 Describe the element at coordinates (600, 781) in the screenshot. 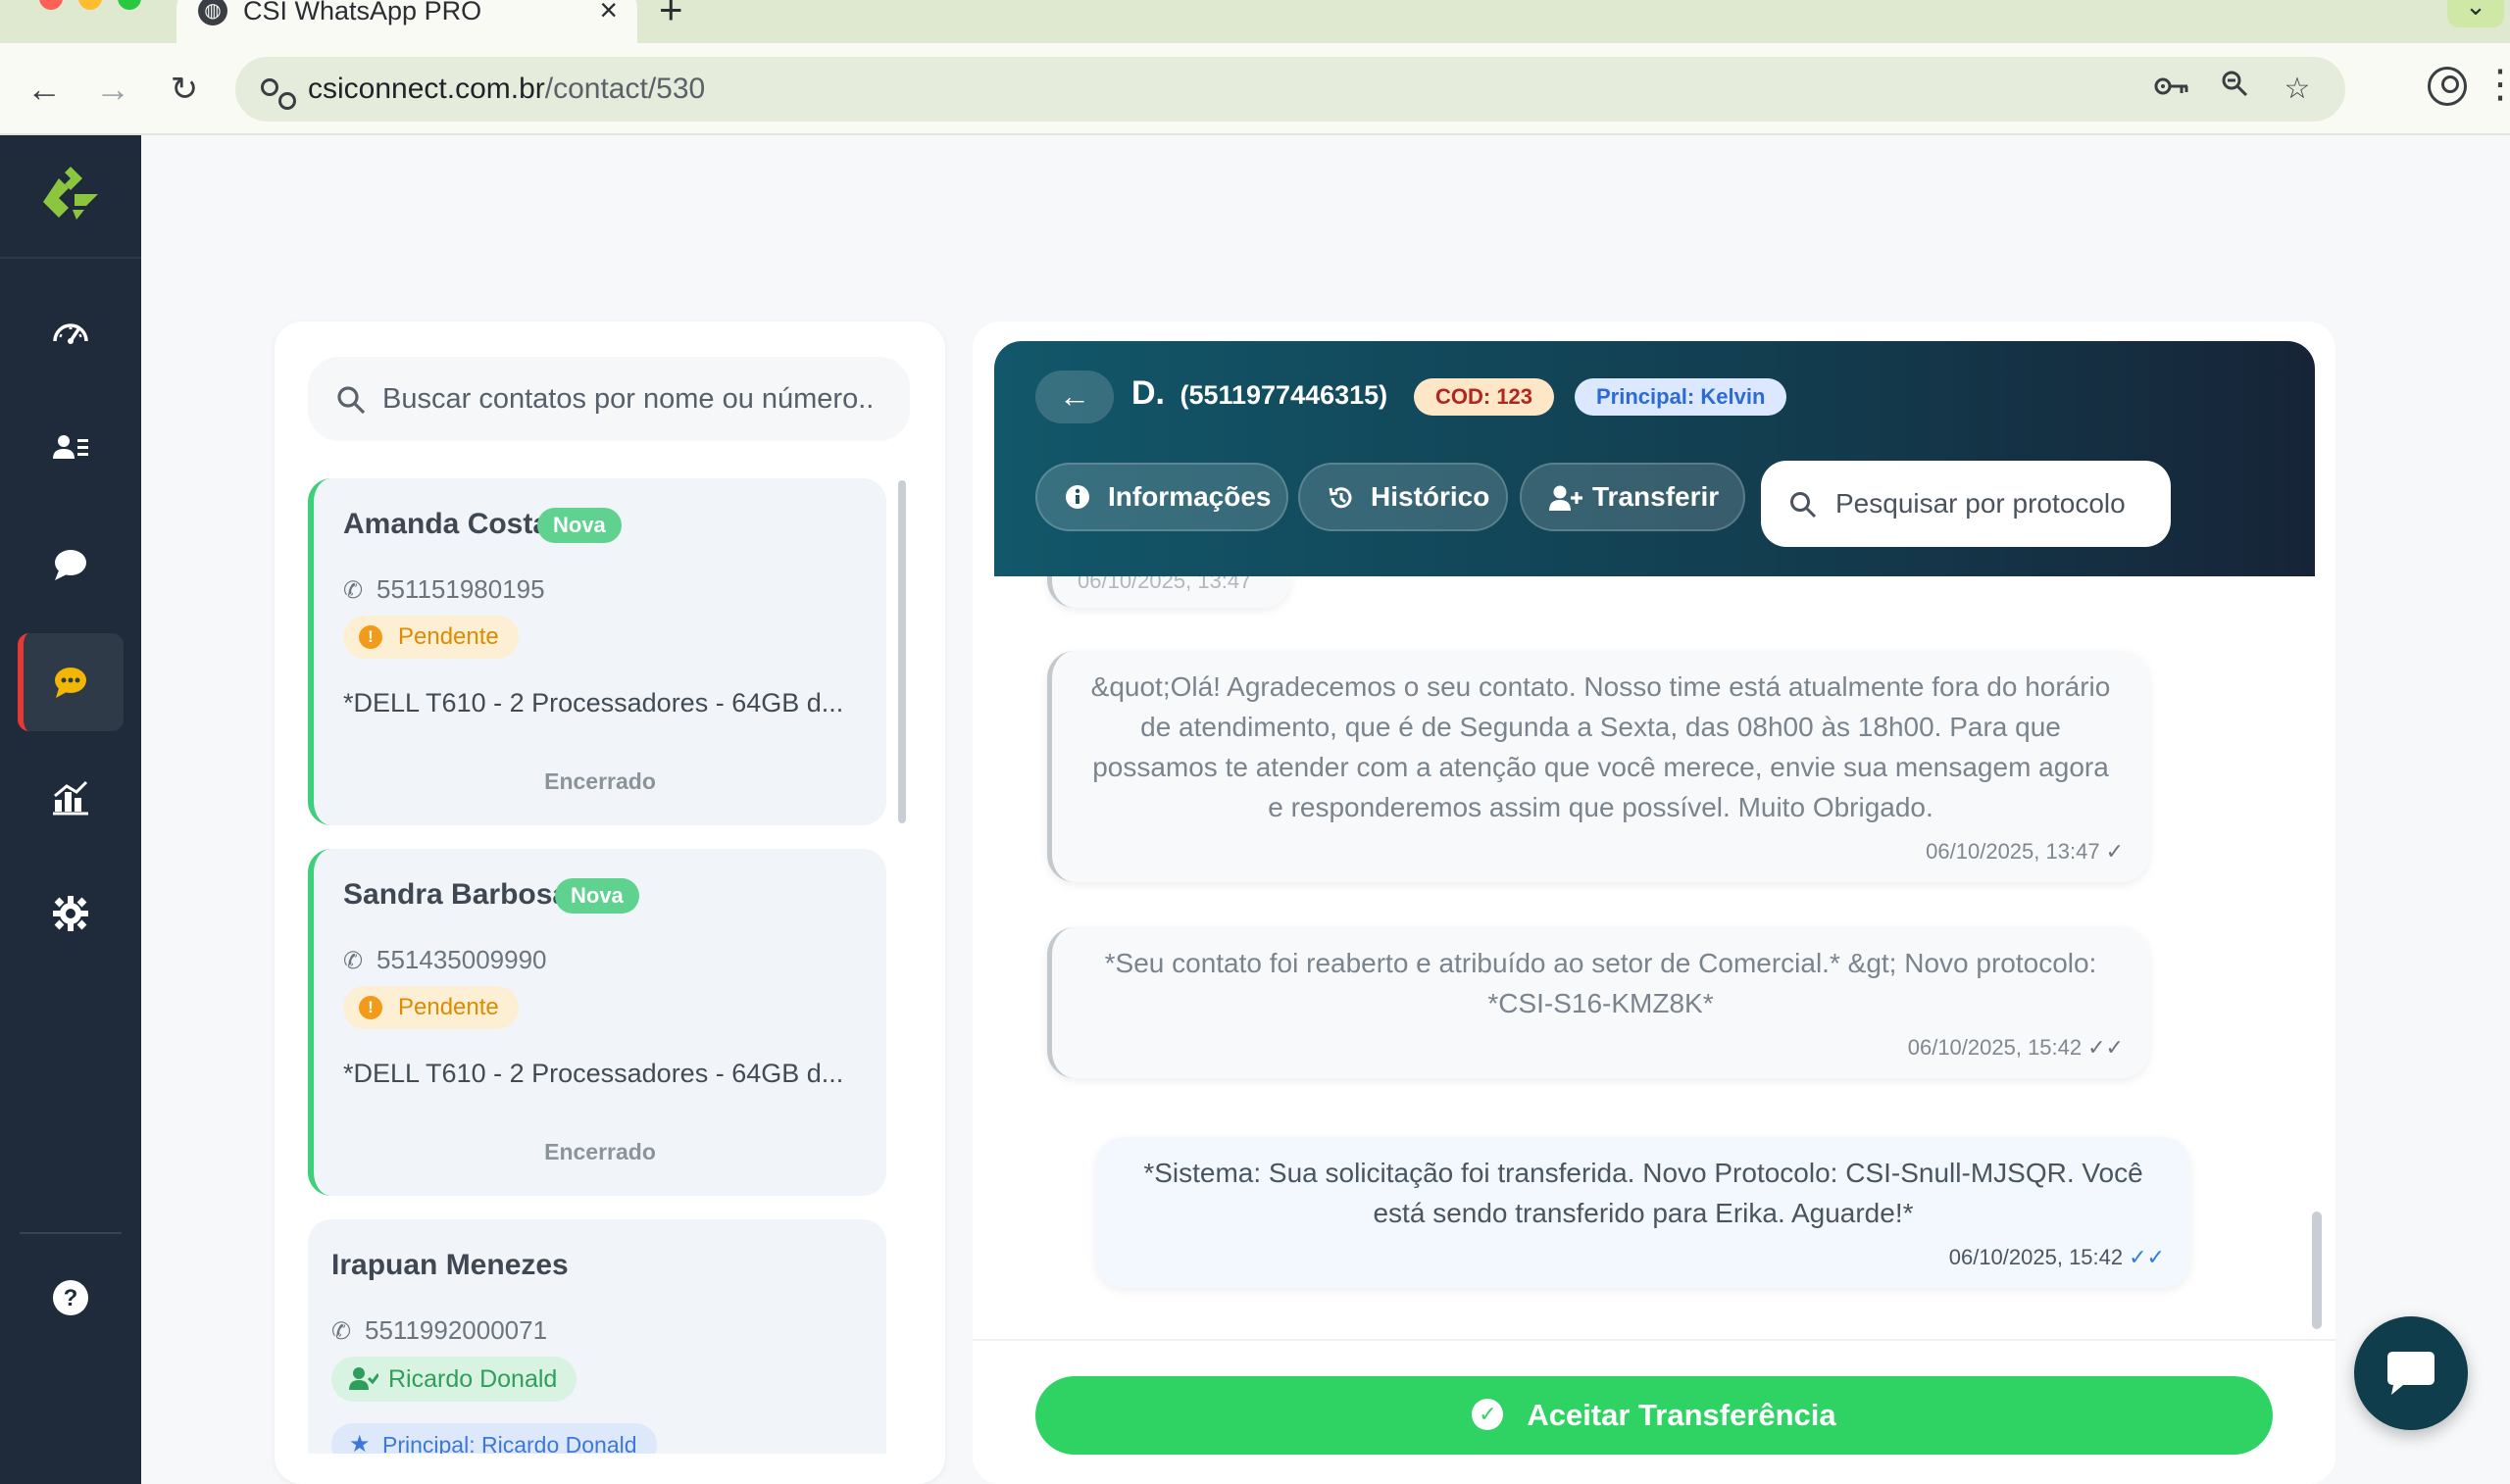

I see `ticket-state-label: Encerrado` at that location.